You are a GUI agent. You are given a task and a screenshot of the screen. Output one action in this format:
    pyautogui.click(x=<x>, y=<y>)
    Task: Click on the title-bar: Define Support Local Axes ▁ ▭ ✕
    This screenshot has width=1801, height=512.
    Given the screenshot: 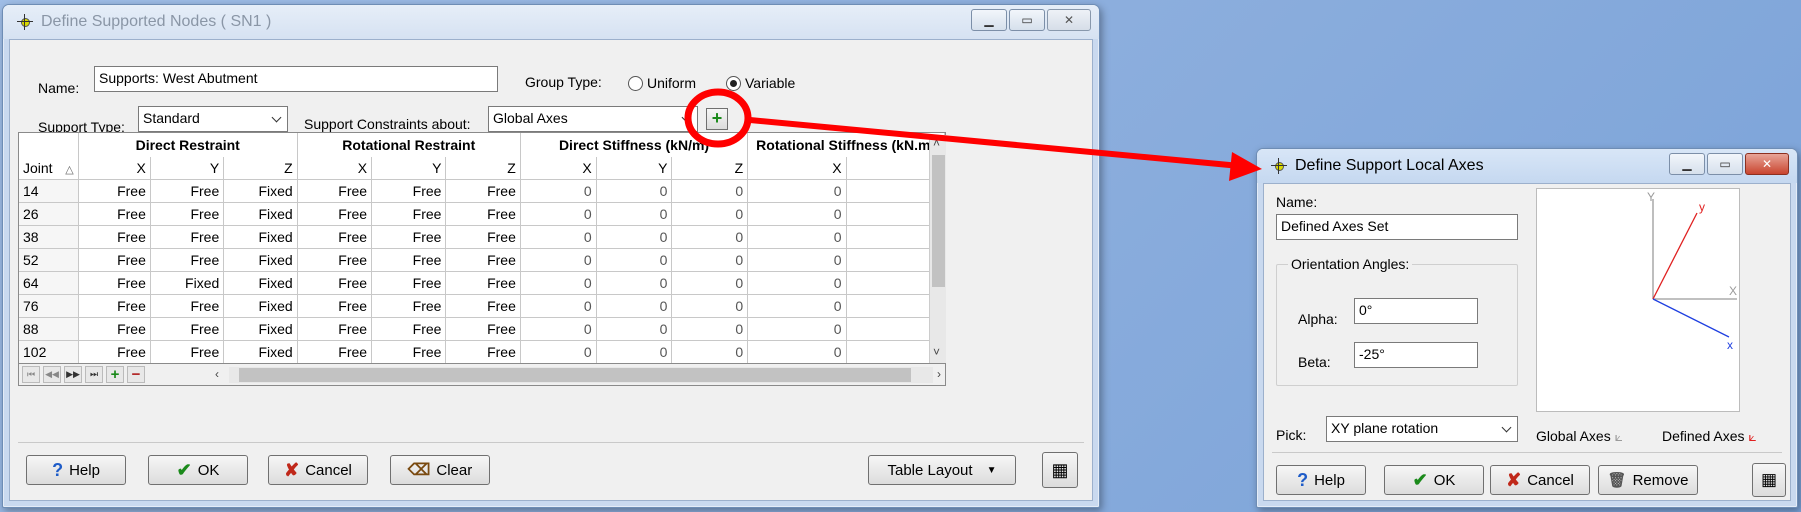 What is the action you would take?
    pyautogui.click(x=1527, y=166)
    